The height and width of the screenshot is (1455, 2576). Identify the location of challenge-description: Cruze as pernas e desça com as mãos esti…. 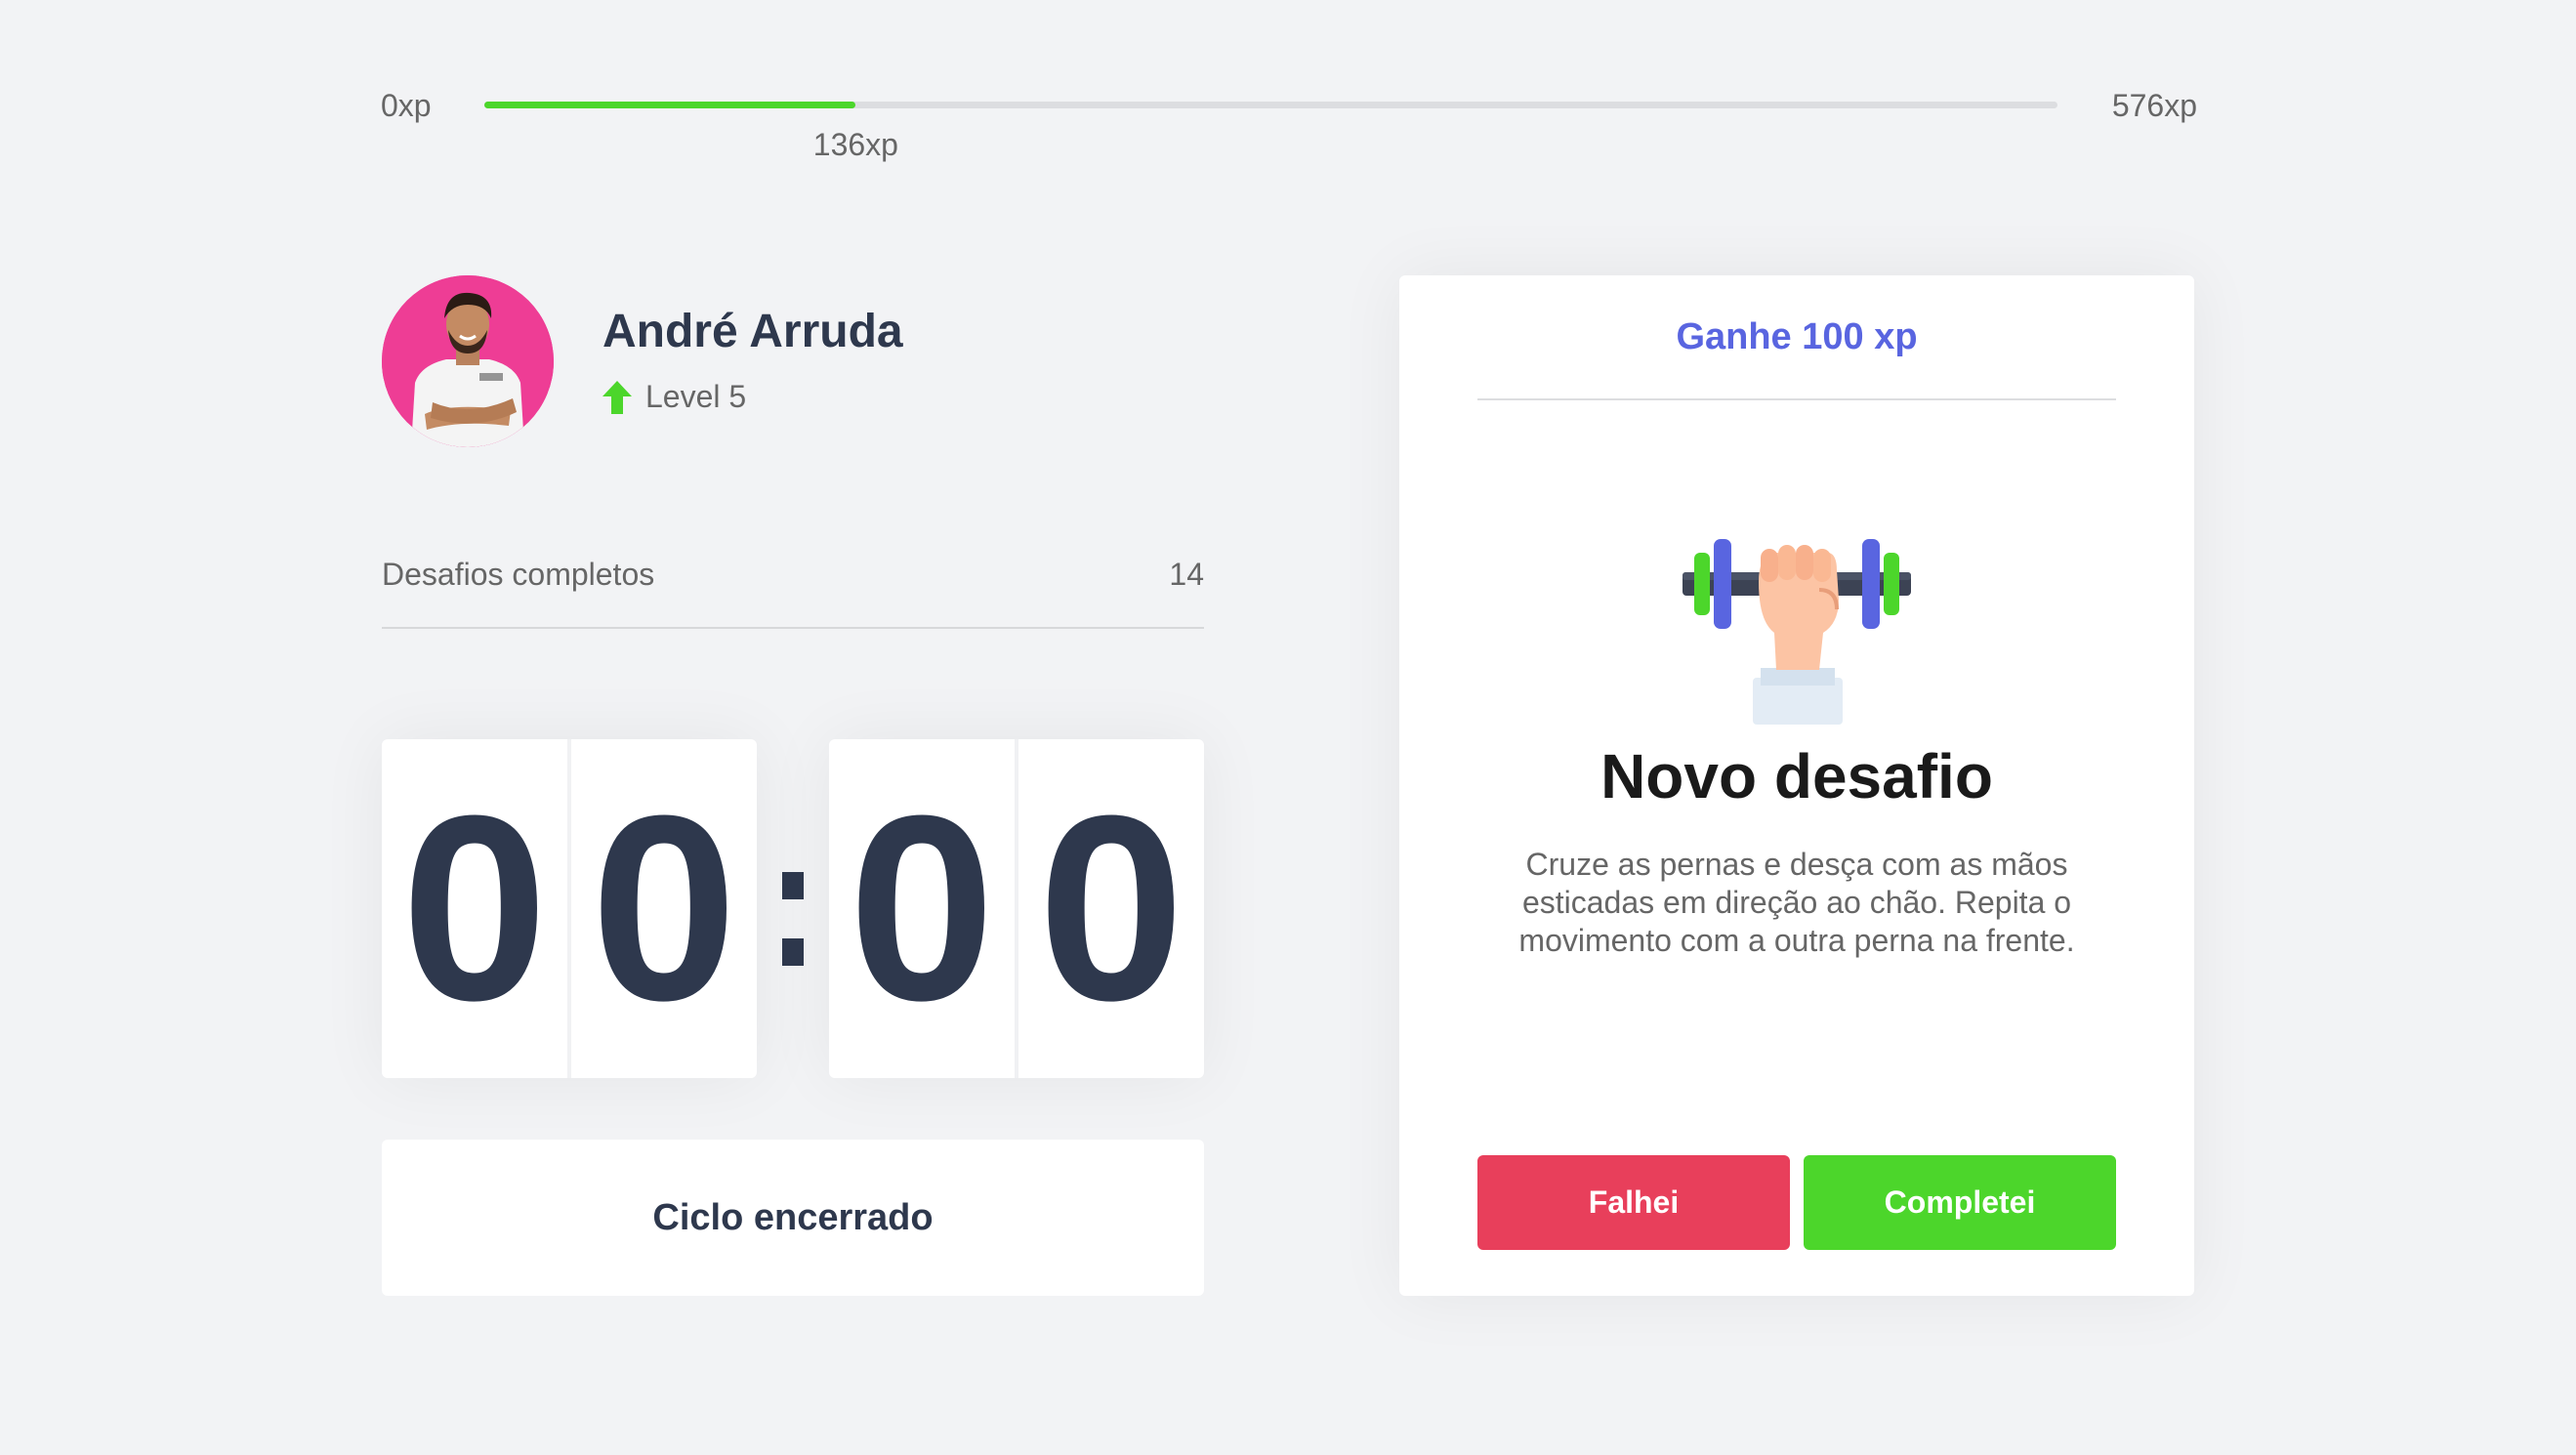
(1797, 902).